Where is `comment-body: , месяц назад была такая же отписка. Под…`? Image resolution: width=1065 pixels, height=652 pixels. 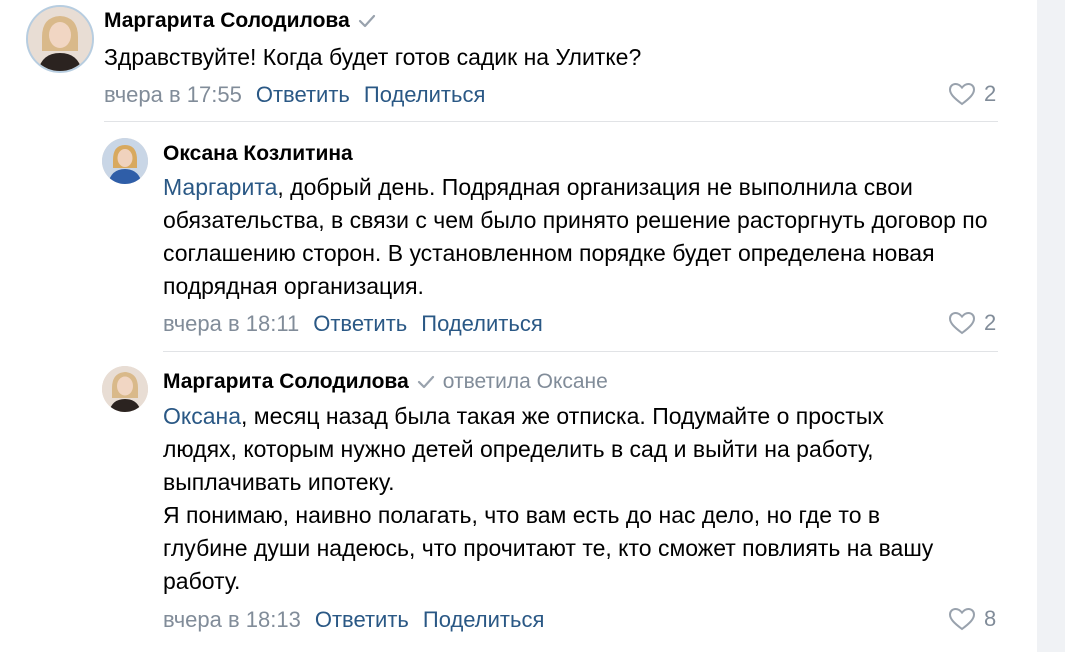 comment-body: , месяц назад была такая же отписка. Под… is located at coordinates (523, 449).